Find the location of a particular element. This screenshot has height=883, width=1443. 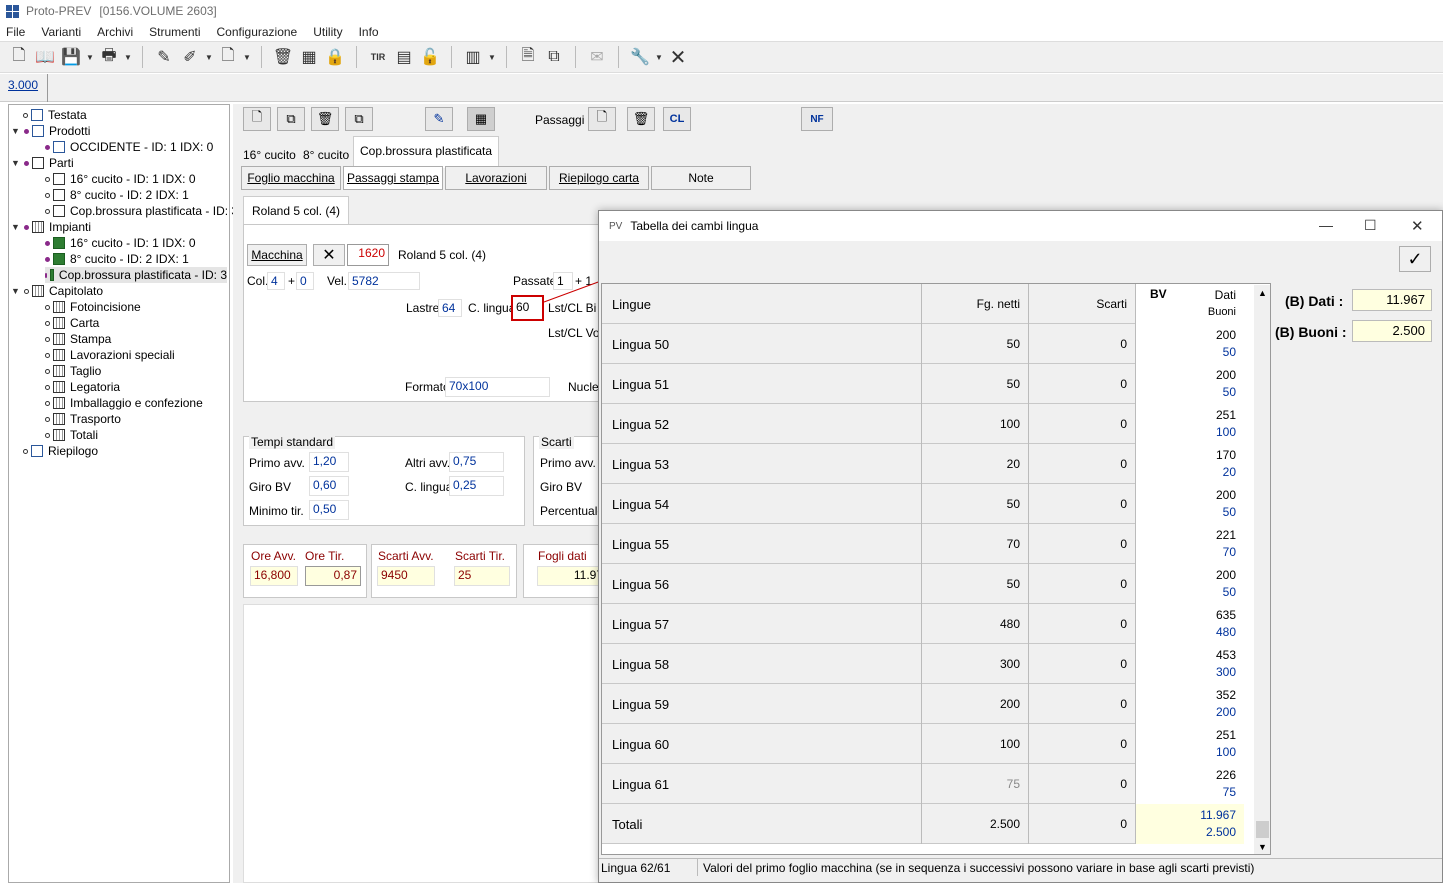

table-row: Lingua 56 50 0 200 50 is located at coordinates (923, 584).